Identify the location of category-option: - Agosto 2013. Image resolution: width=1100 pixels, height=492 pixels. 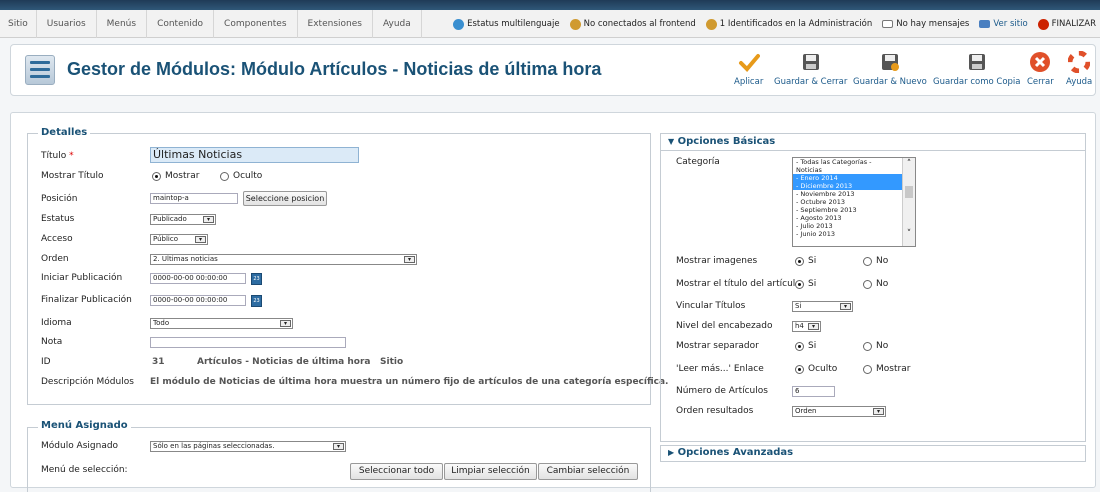
(847, 218).